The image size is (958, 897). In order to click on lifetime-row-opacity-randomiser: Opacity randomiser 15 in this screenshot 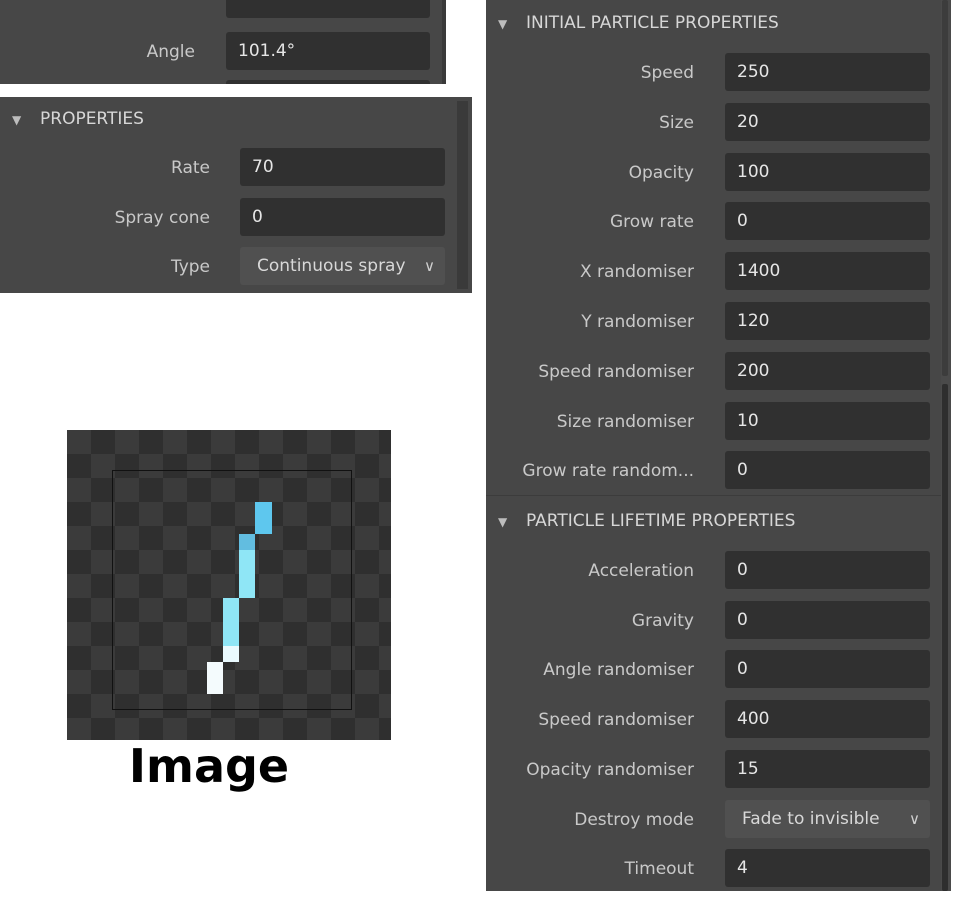, I will do `click(713, 769)`.